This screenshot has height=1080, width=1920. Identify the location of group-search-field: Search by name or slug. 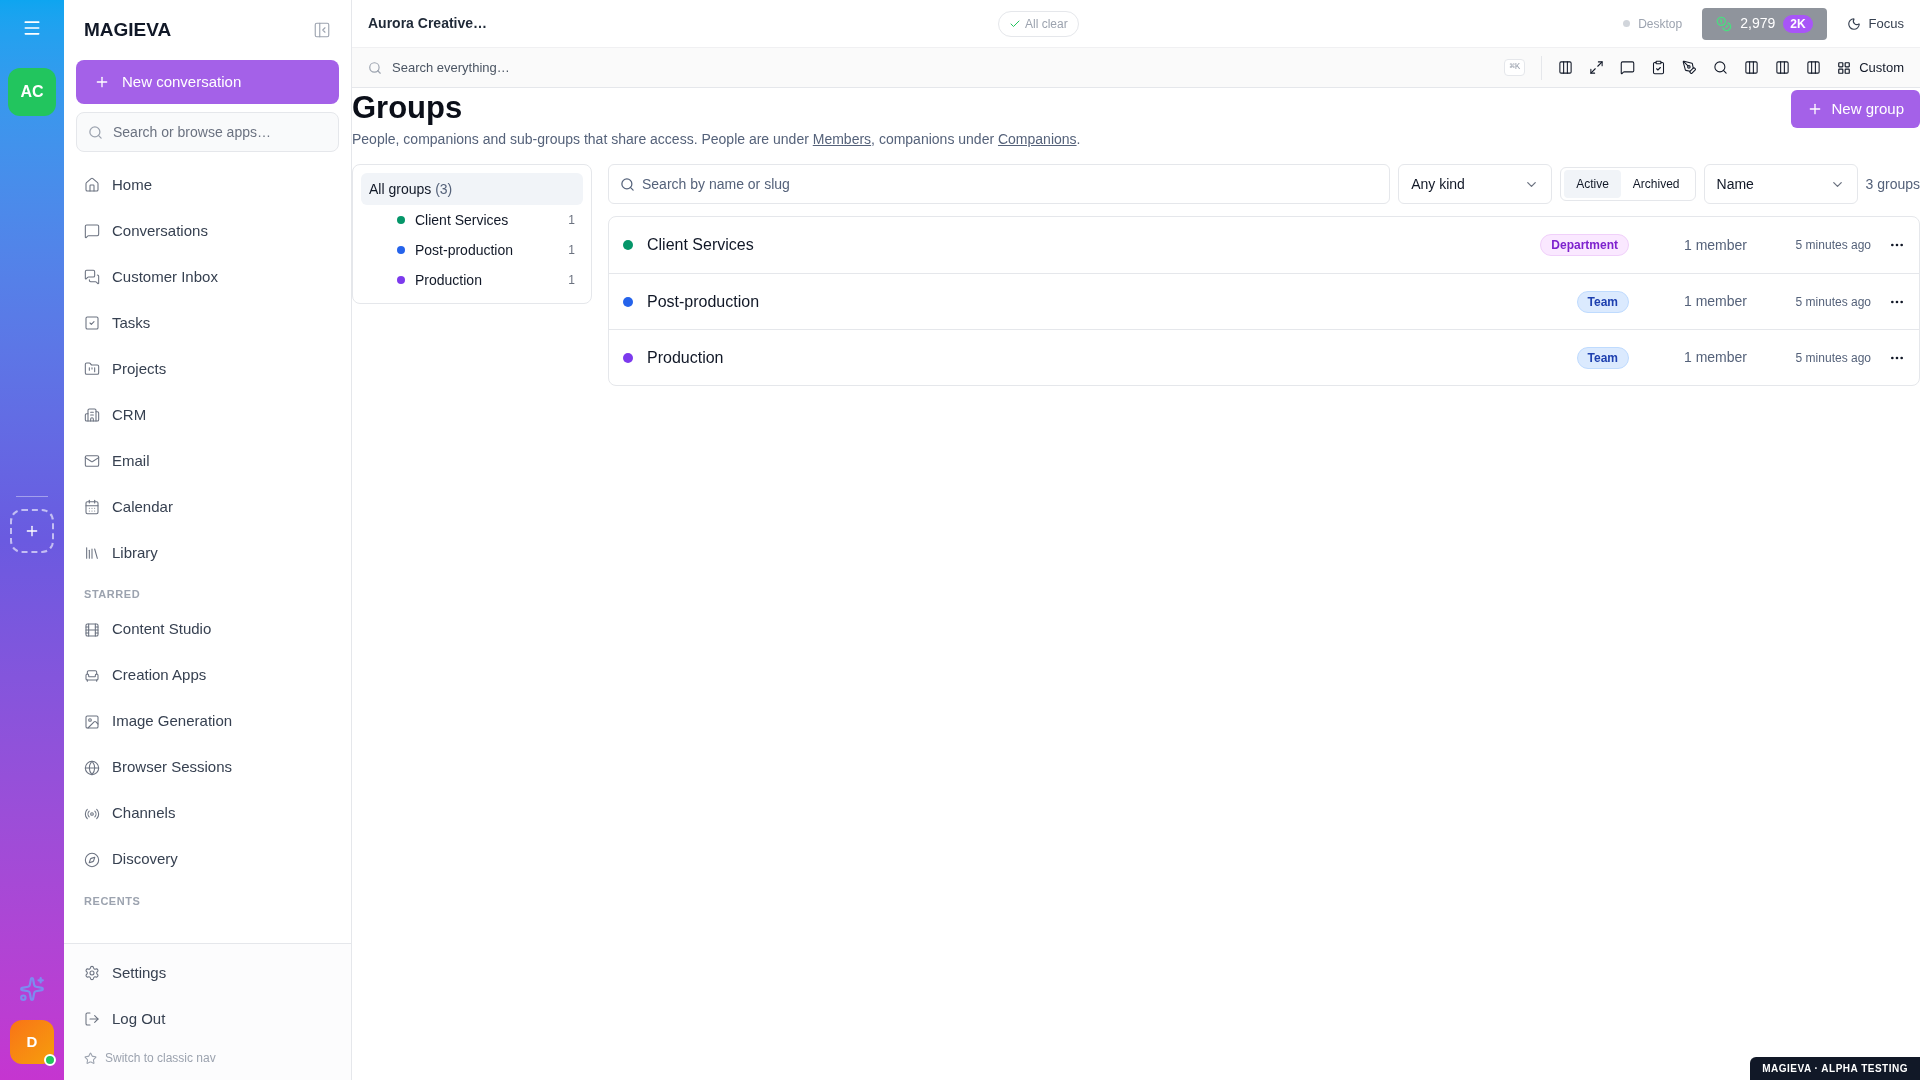
(999, 184).